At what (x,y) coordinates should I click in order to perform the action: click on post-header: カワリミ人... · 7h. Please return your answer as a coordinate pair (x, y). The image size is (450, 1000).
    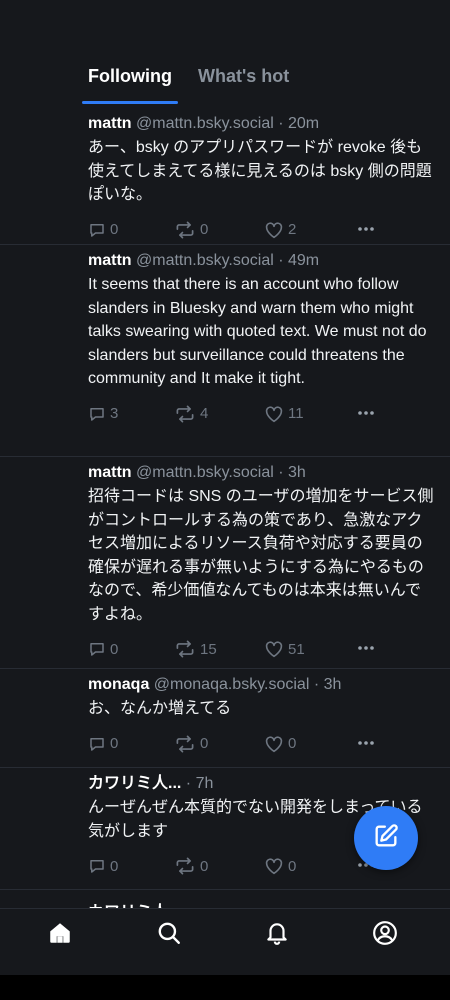
    Looking at the image, I should click on (261, 784).